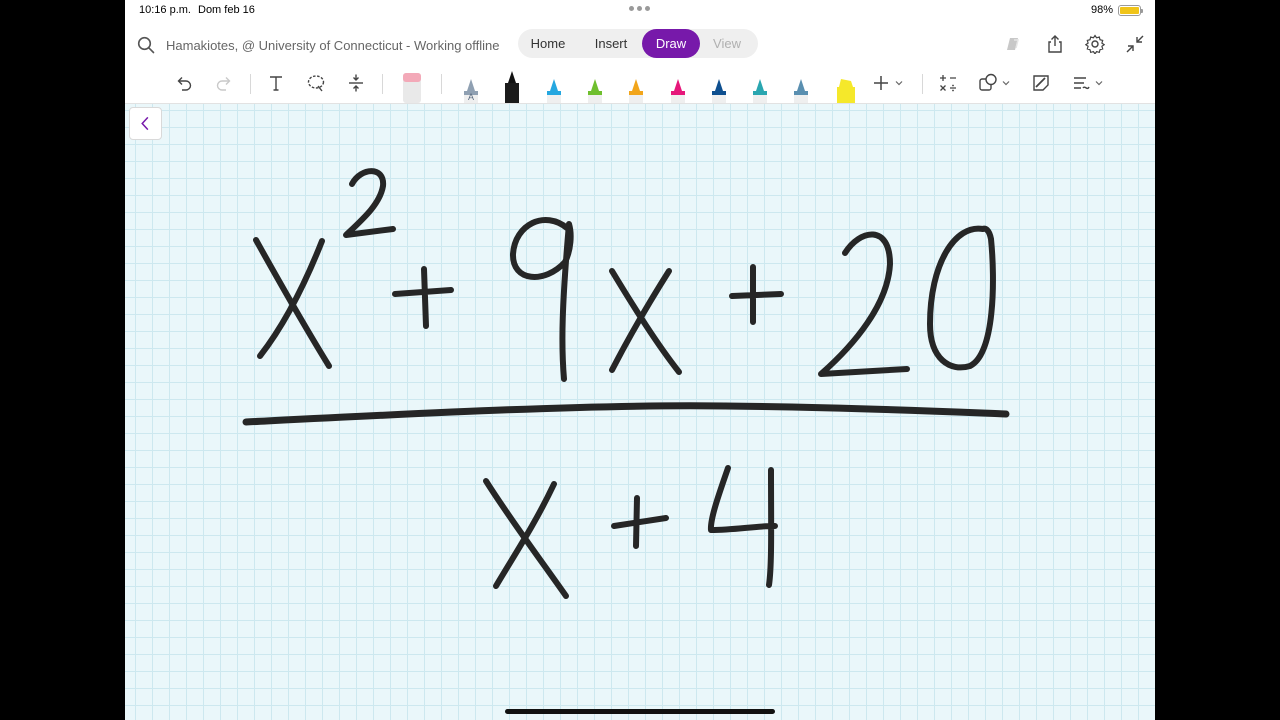 The image size is (1280, 720). What do you see at coordinates (636, 86) in the screenshot?
I see `orange-pen-icon` at bounding box center [636, 86].